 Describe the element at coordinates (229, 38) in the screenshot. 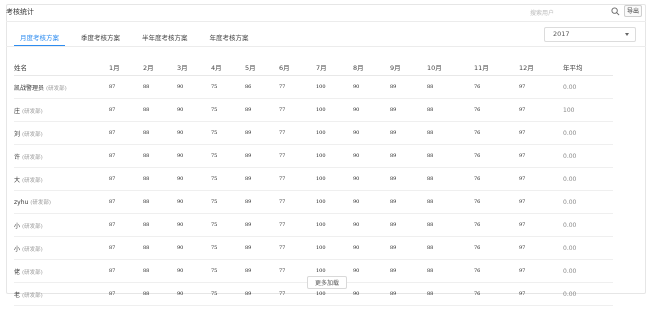

I see `tab-annual: 年度考核方案` at that location.